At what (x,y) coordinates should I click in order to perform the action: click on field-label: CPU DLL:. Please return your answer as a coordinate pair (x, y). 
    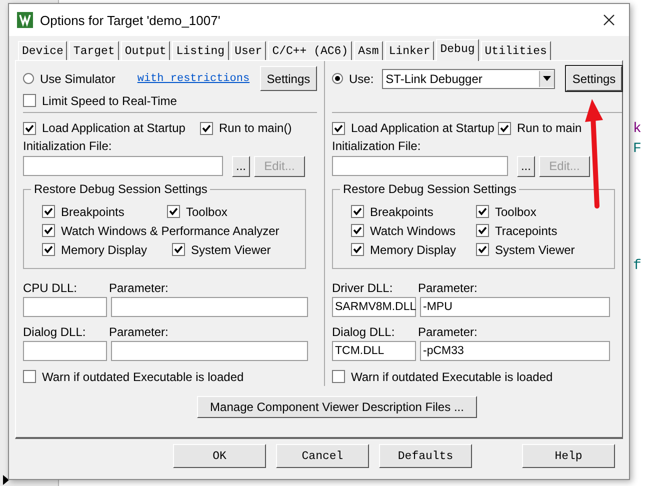
    Looking at the image, I should click on (50, 288).